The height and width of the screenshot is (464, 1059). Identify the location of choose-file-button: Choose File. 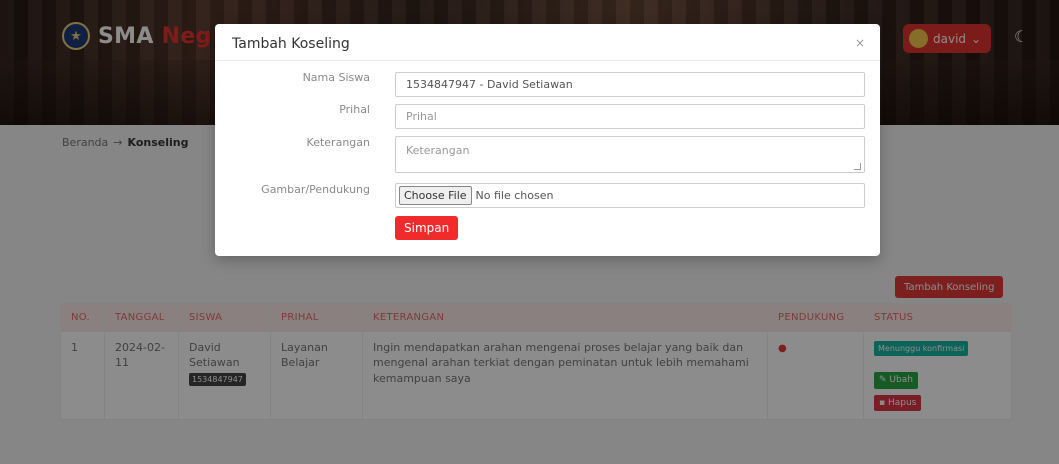
(435, 195).